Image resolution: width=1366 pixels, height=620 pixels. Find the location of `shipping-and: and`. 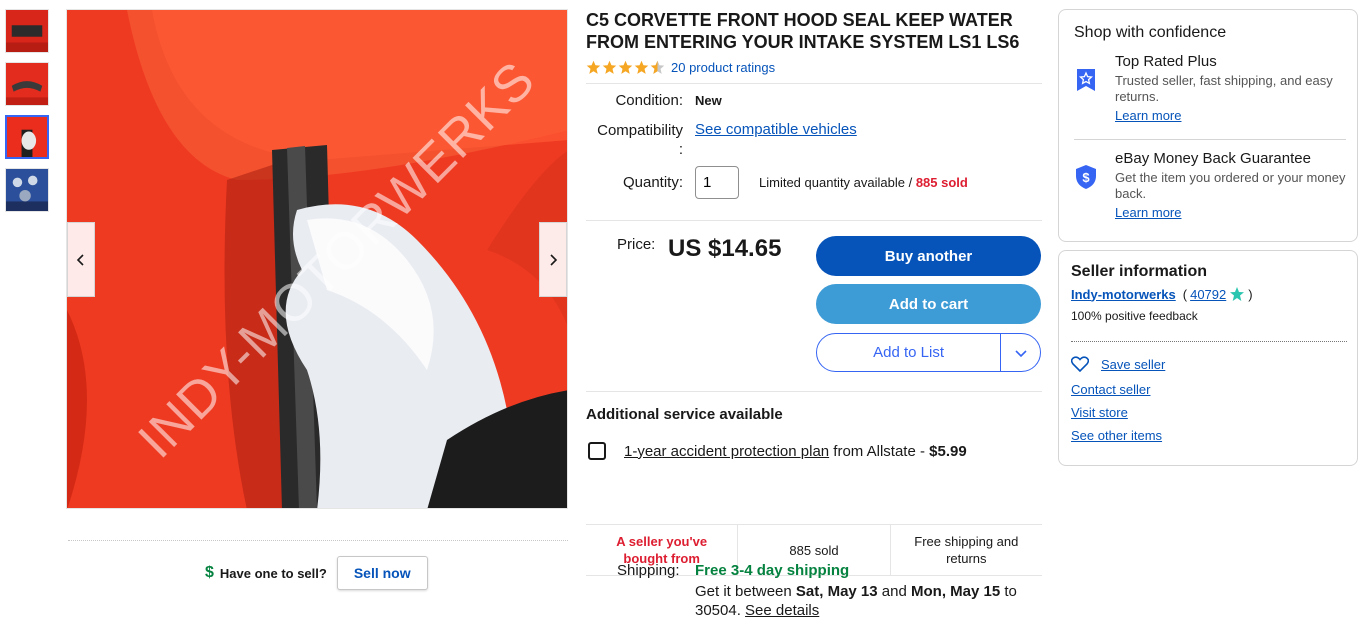

shipping-and: and is located at coordinates (894, 591).